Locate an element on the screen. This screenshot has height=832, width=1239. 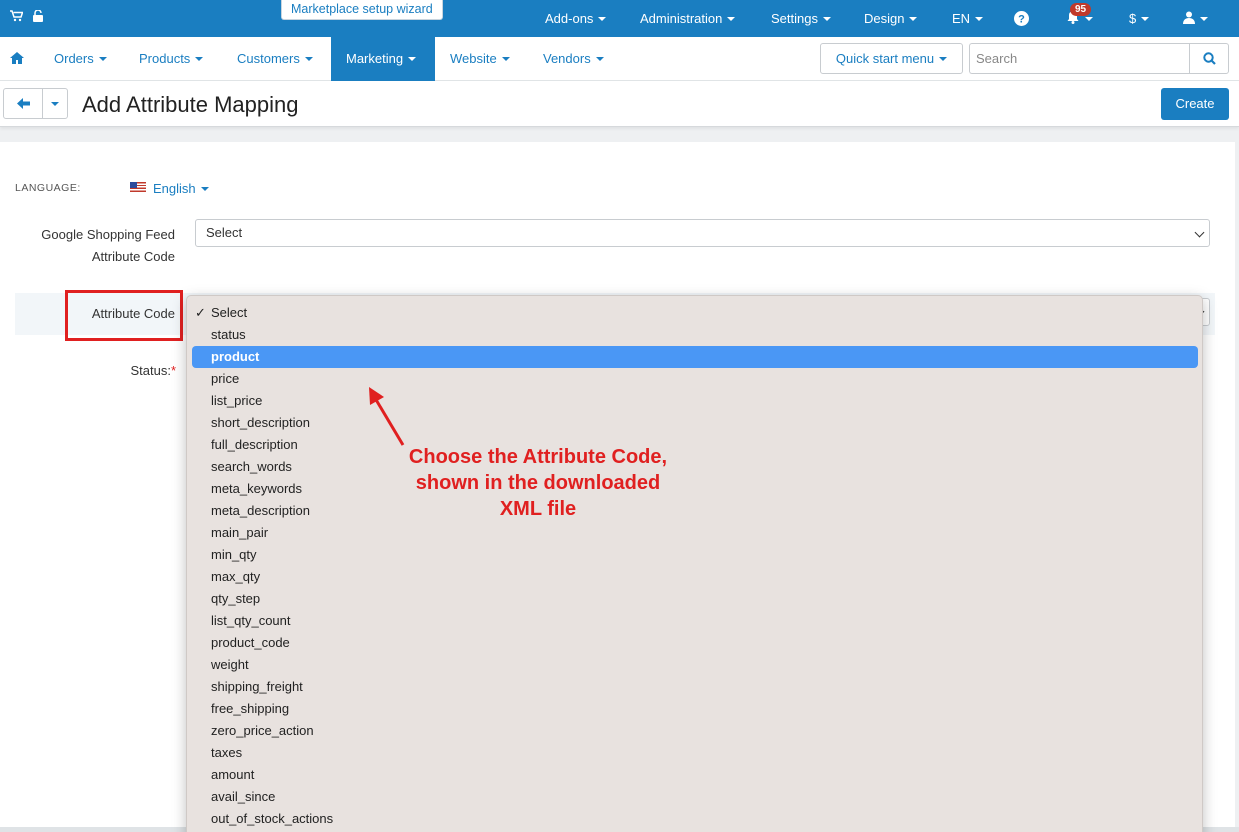
nav-vendors: Vendors is located at coordinates (573, 59).